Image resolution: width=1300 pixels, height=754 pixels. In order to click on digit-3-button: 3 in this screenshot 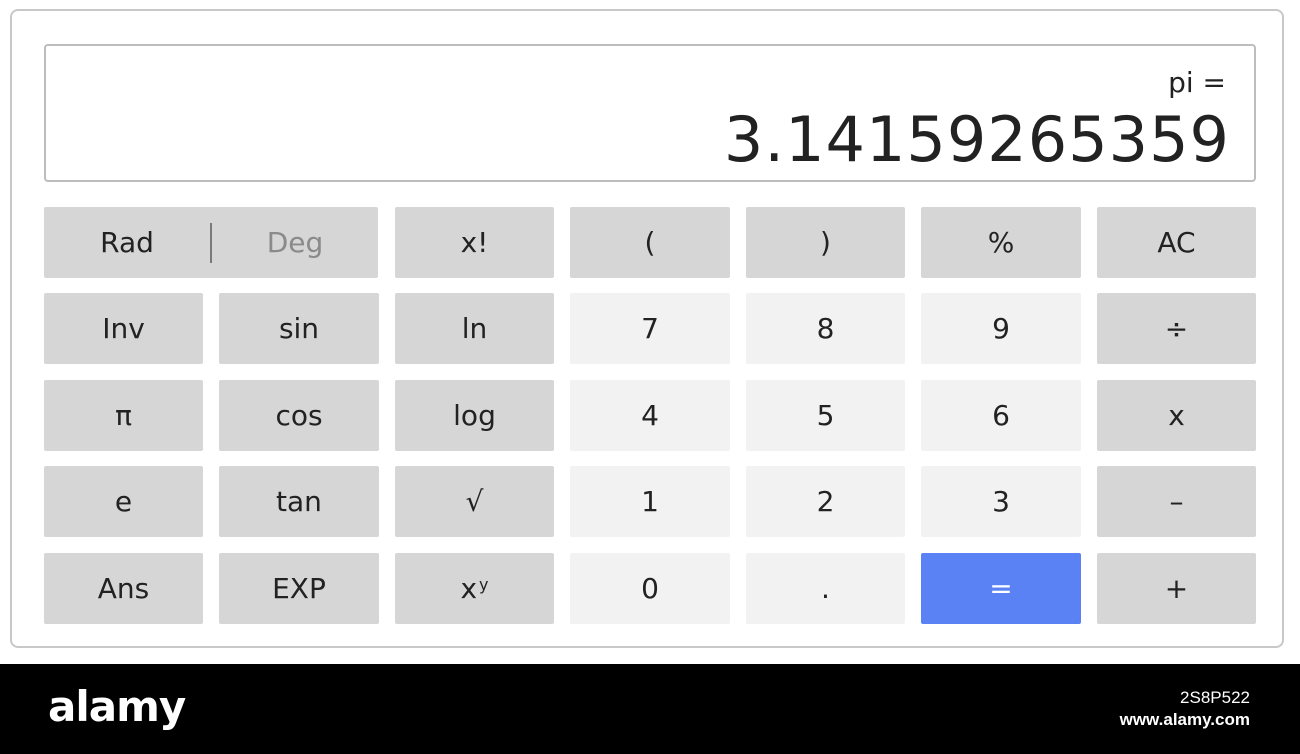, I will do `click(1001, 501)`.